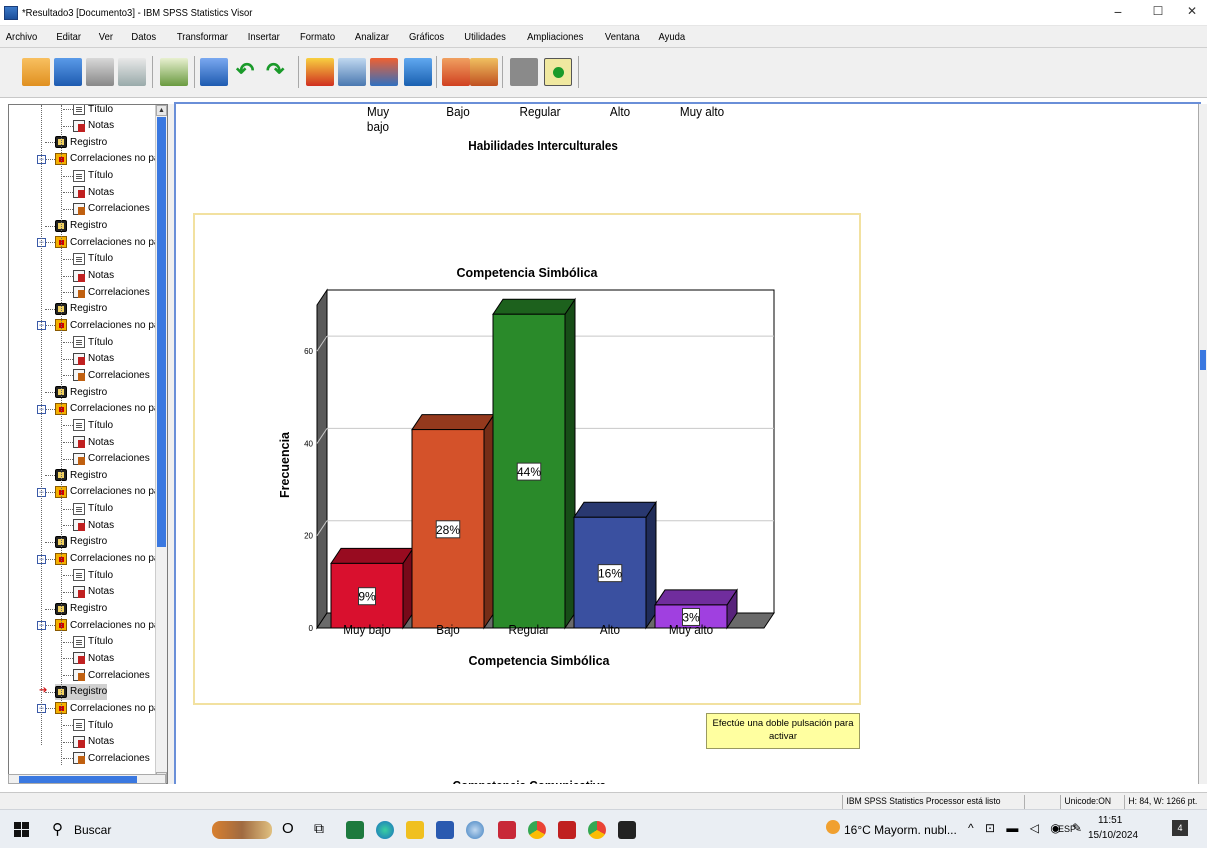 The height and width of the screenshot is (848, 1207). Describe the element at coordinates (539, 661) in the screenshot. I see `x-axis-label: Competencia Simbólica` at that location.